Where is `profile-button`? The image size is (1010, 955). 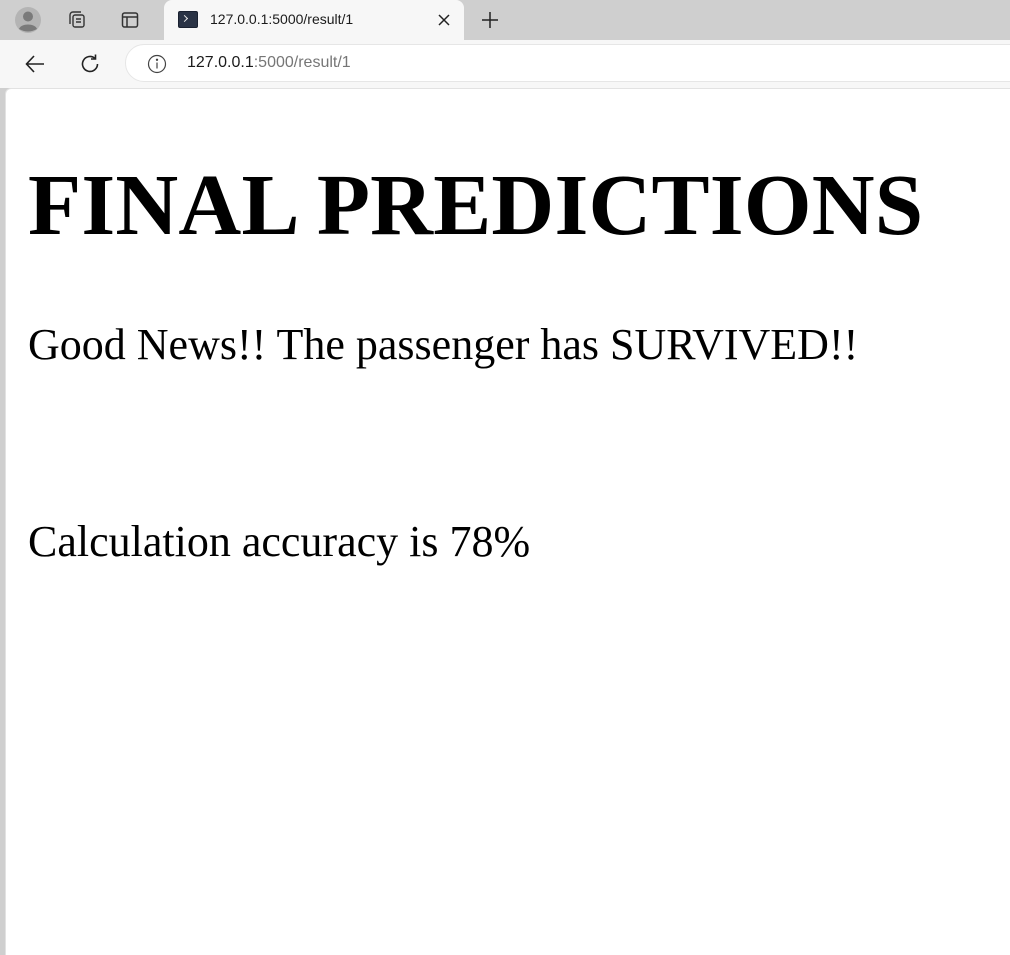
profile-button is located at coordinates (28, 20).